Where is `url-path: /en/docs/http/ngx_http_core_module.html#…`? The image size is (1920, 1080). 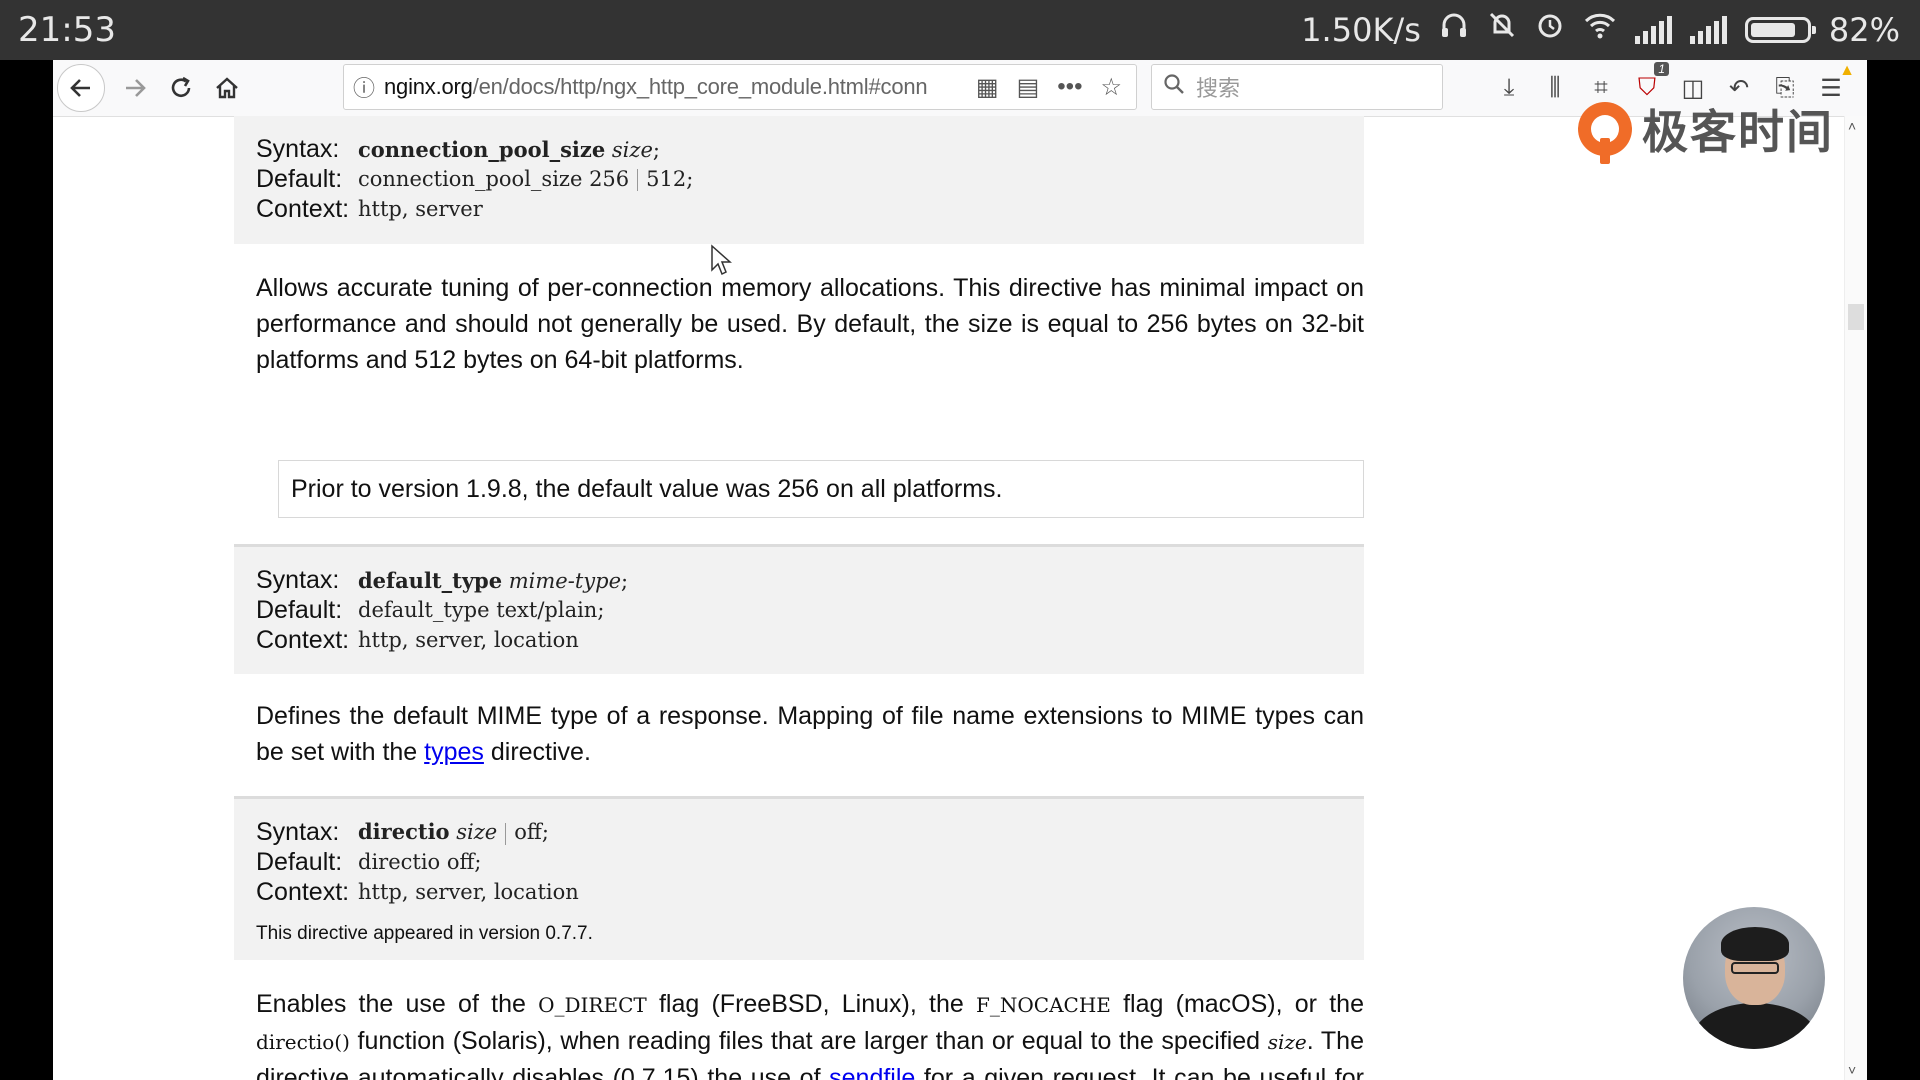 url-path: /en/docs/http/ngx_http_core_module.html#… is located at coordinates (700, 86).